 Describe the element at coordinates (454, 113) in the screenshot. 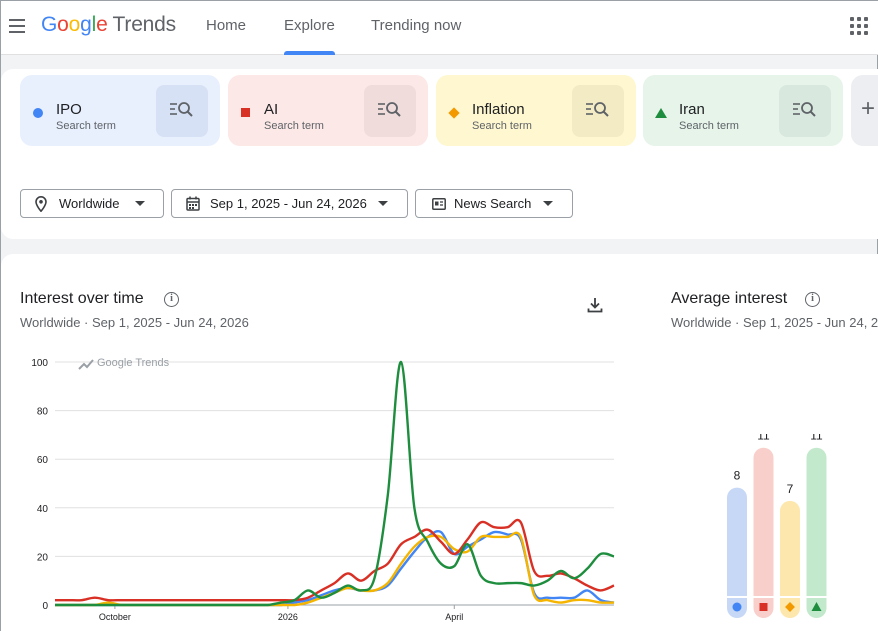

I see `diamond-marker-icon` at that location.